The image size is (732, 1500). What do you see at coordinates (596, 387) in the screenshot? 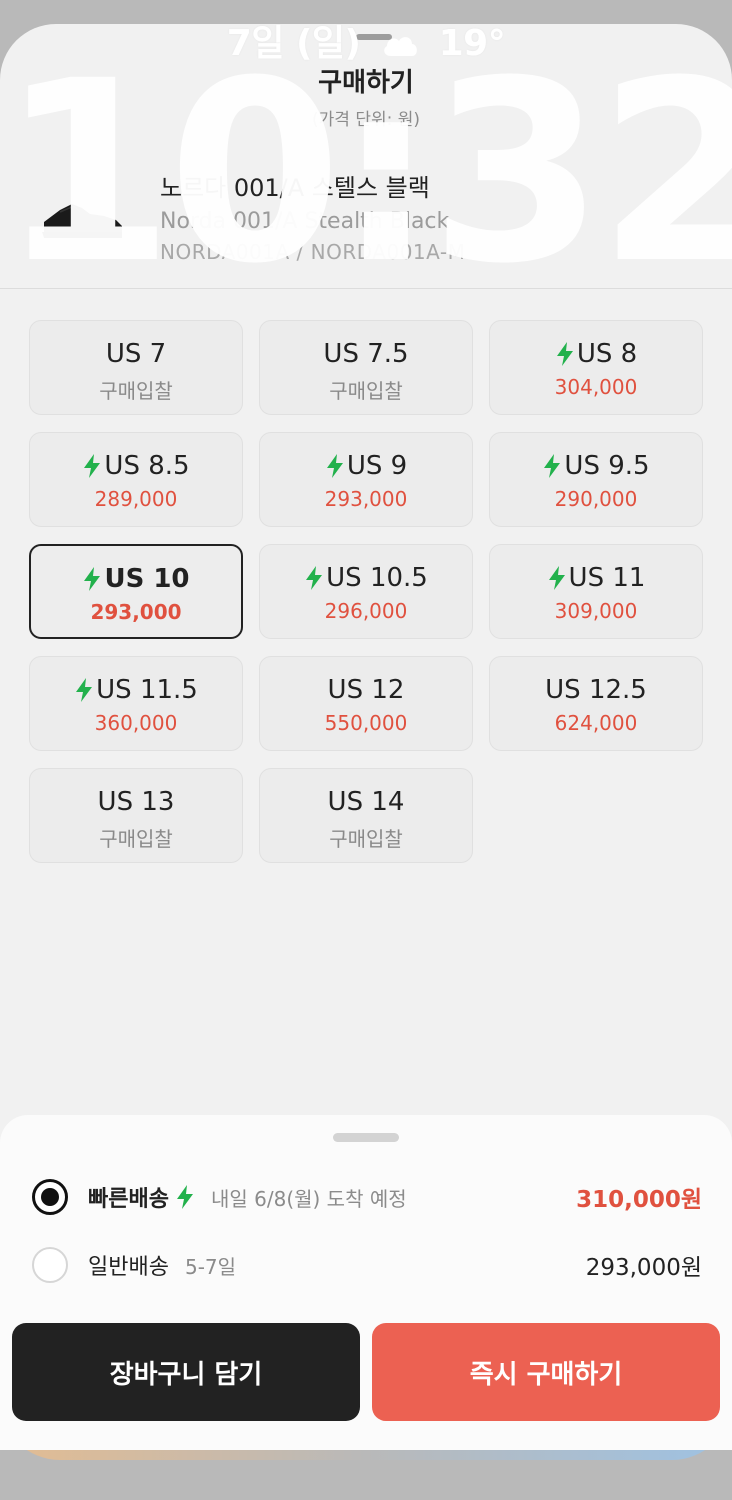
I see `size-price: 304,000` at bounding box center [596, 387].